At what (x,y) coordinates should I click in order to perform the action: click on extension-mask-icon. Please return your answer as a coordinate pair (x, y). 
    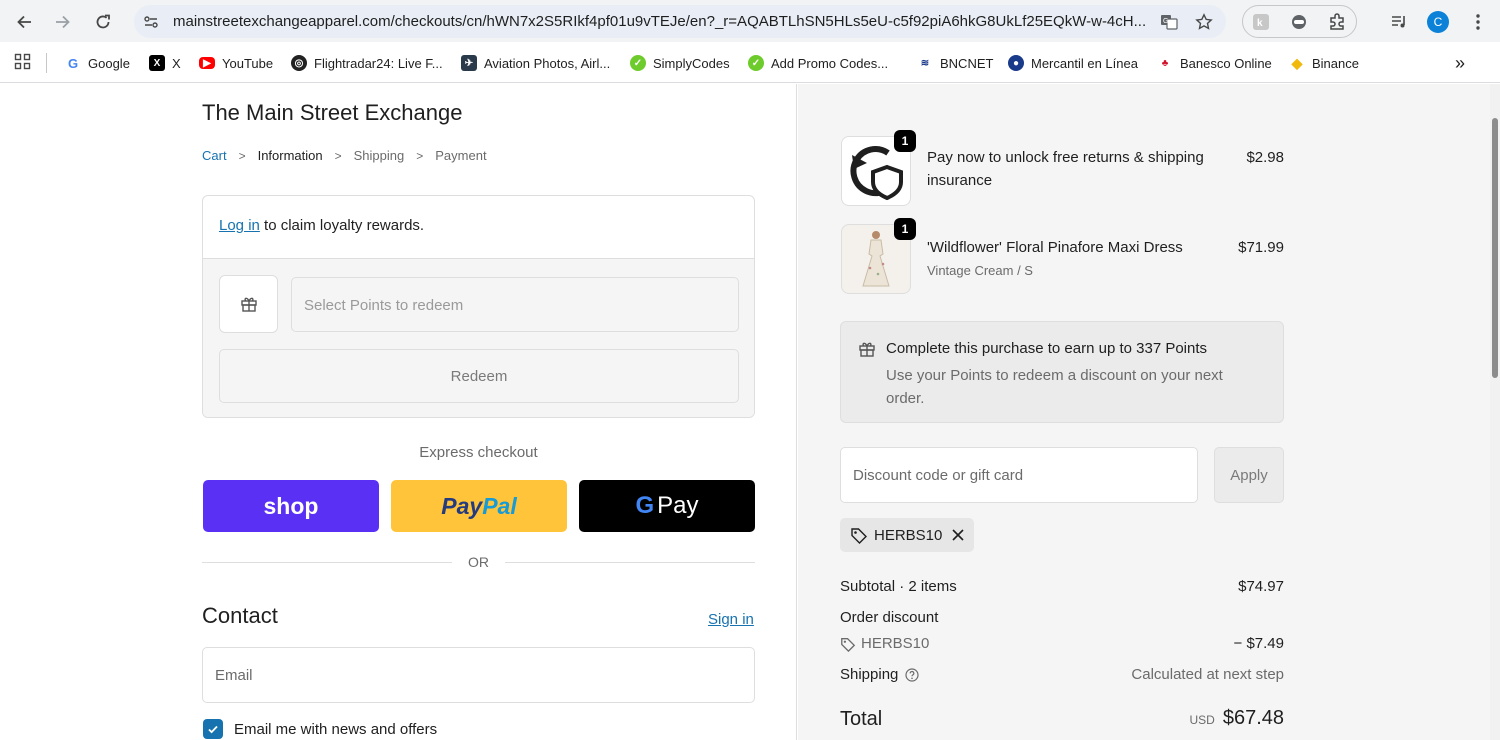
    Looking at the image, I should click on (1299, 22).